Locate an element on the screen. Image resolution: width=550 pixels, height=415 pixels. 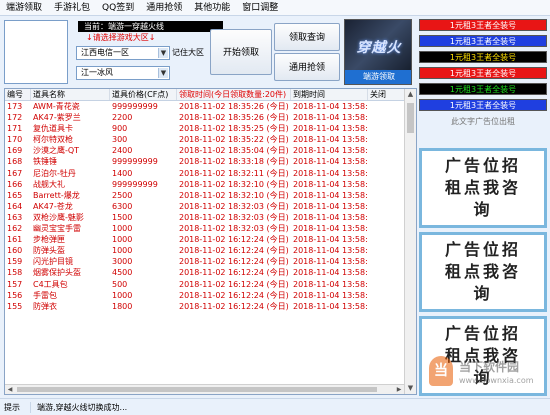
column-header-close: 关闭 is located at coordinates (387, 94).